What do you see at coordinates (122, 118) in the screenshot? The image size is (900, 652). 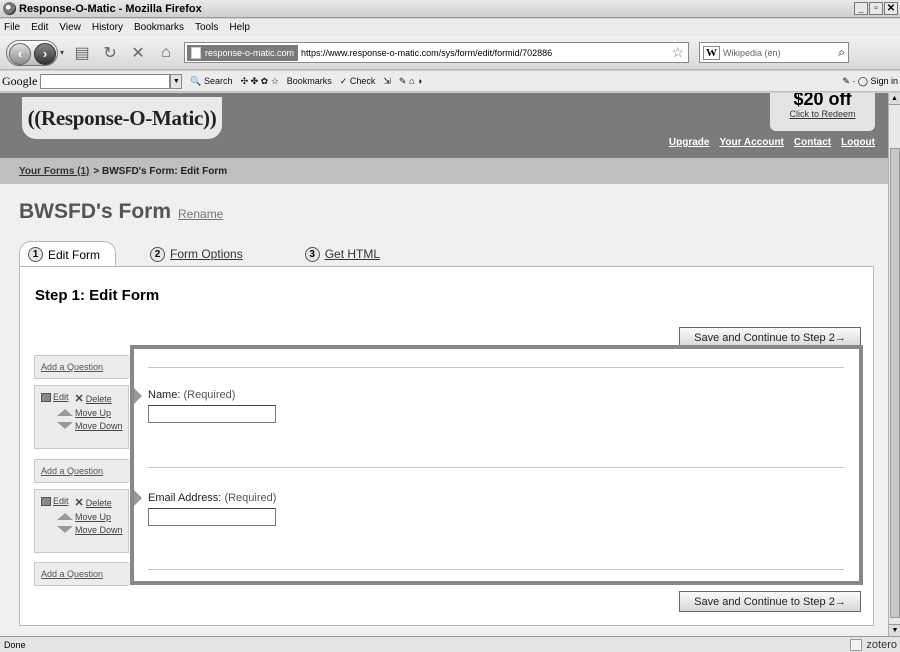 I see `response-o-matic-logo: ((Response-O-Matic))` at bounding box center [122, 118].